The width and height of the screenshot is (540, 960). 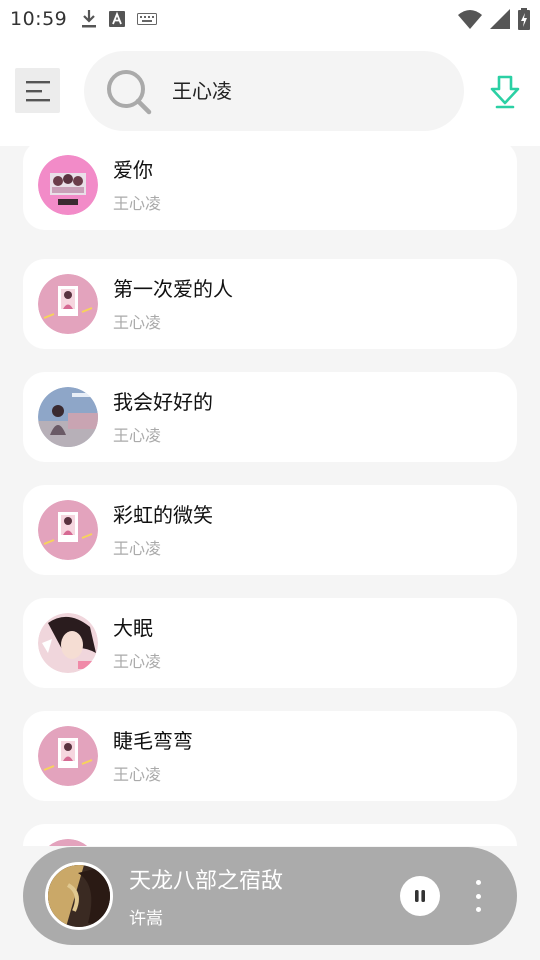 What do you see at coordinates (89, 19) in the screenshot?
I see `download-icon` at bounding box center [89, 19].